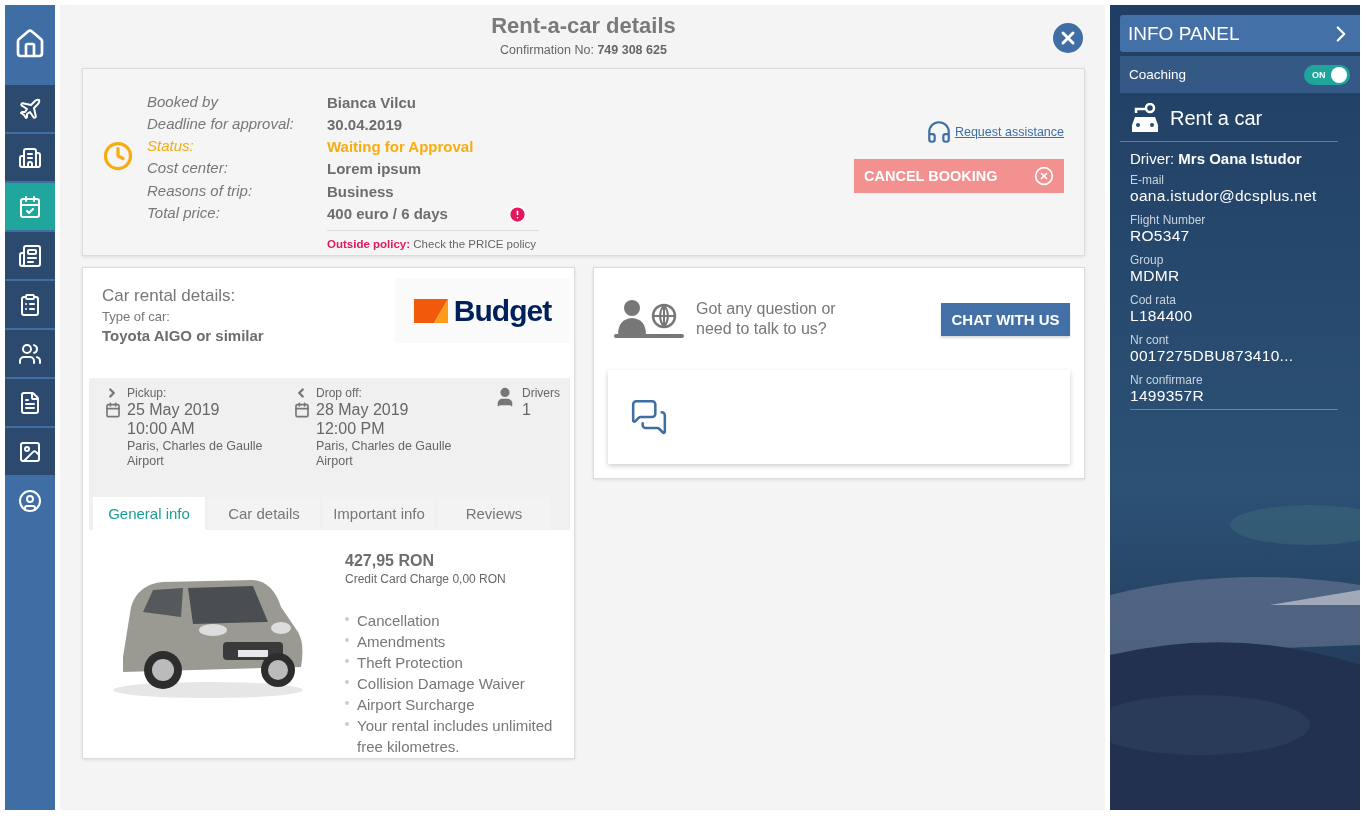  I want to click on info-value: oana.istudor@dcsplus.net, so click(1224, 196).